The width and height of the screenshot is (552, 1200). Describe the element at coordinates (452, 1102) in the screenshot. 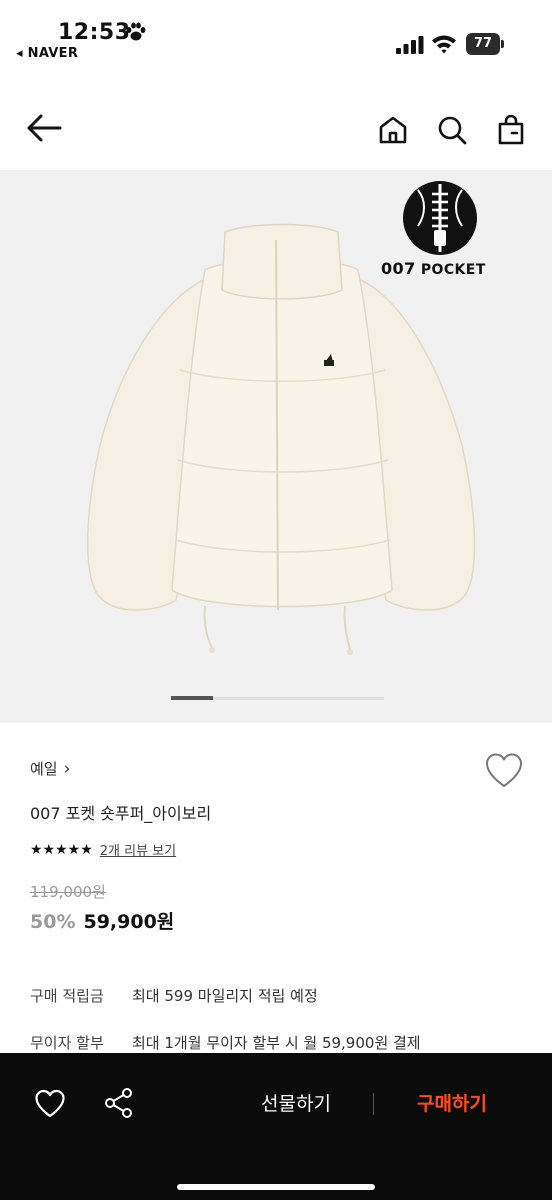

I see `buy-button: 구매하기` at that location.